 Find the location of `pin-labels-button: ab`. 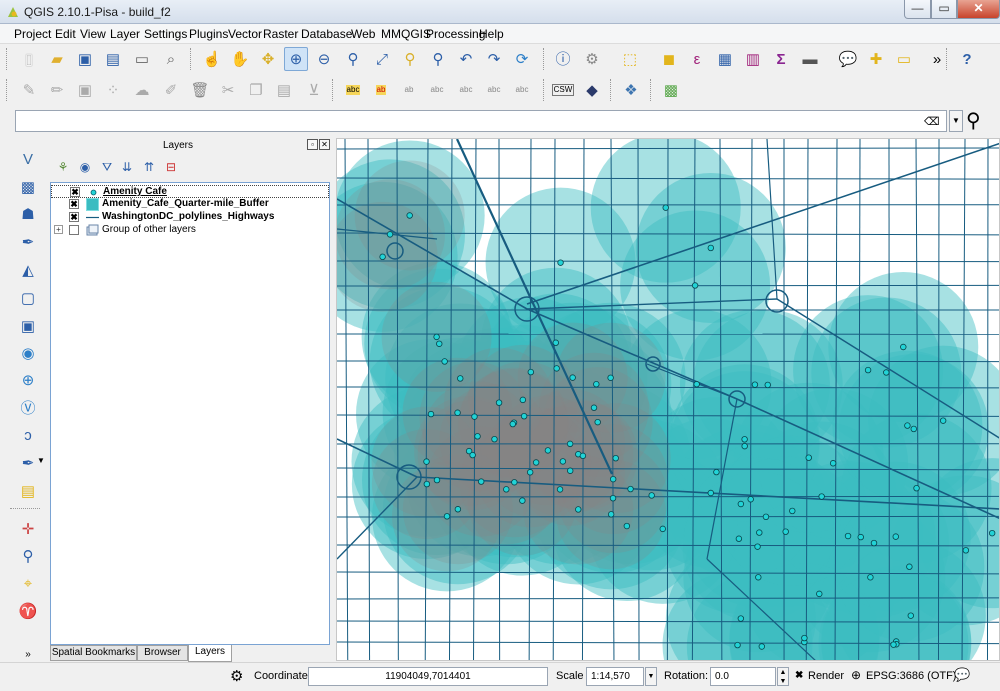

pin-labels-button: ab is located at coordinates (409, 90).